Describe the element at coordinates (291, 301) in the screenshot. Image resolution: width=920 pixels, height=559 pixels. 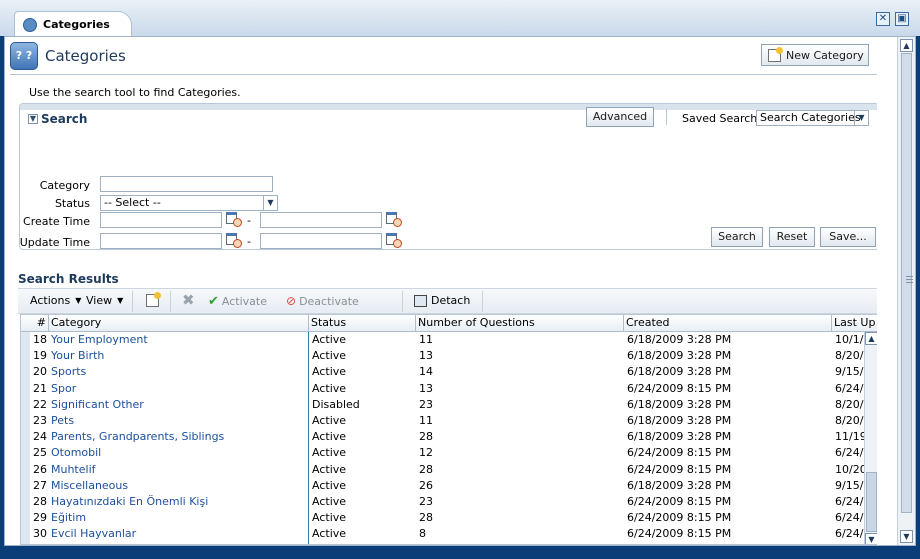
I see `prohibited-icon: ⊘` at that location.